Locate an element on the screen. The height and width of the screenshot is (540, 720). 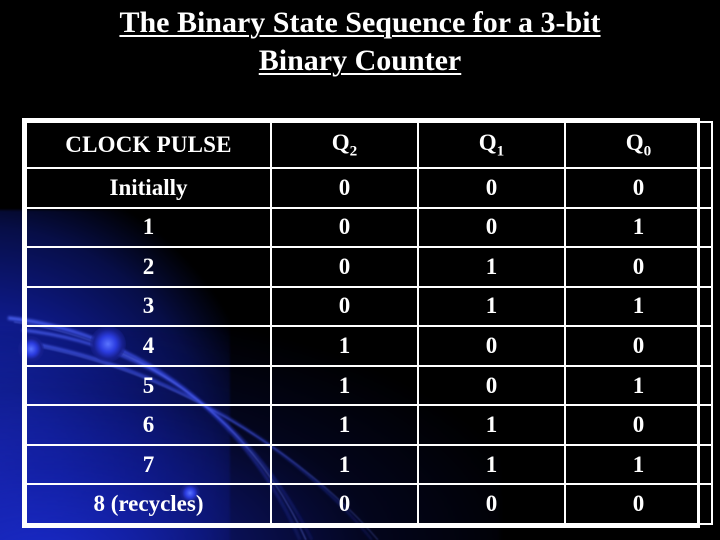
cell-pulse: 8 (recycles) is located at coordinates (148, 504).